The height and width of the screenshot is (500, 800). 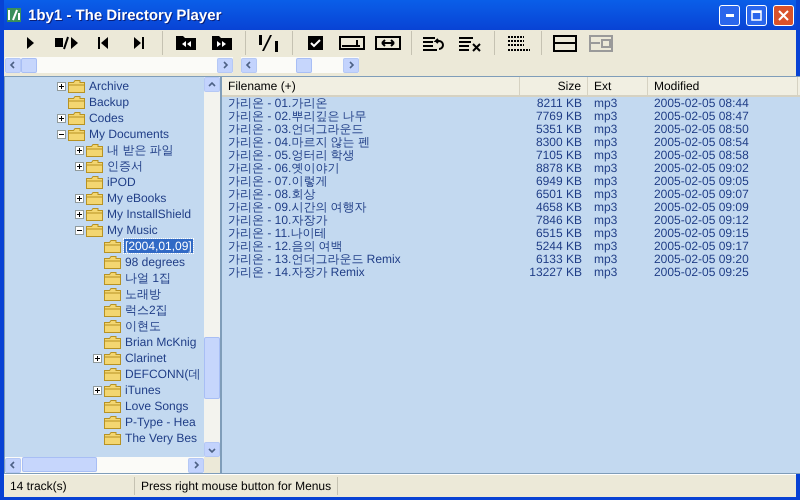 What do you see at coordinates (212, 267) in the screenshot?
I see `vertical-scrollbar` at bounding box center [212, 267].